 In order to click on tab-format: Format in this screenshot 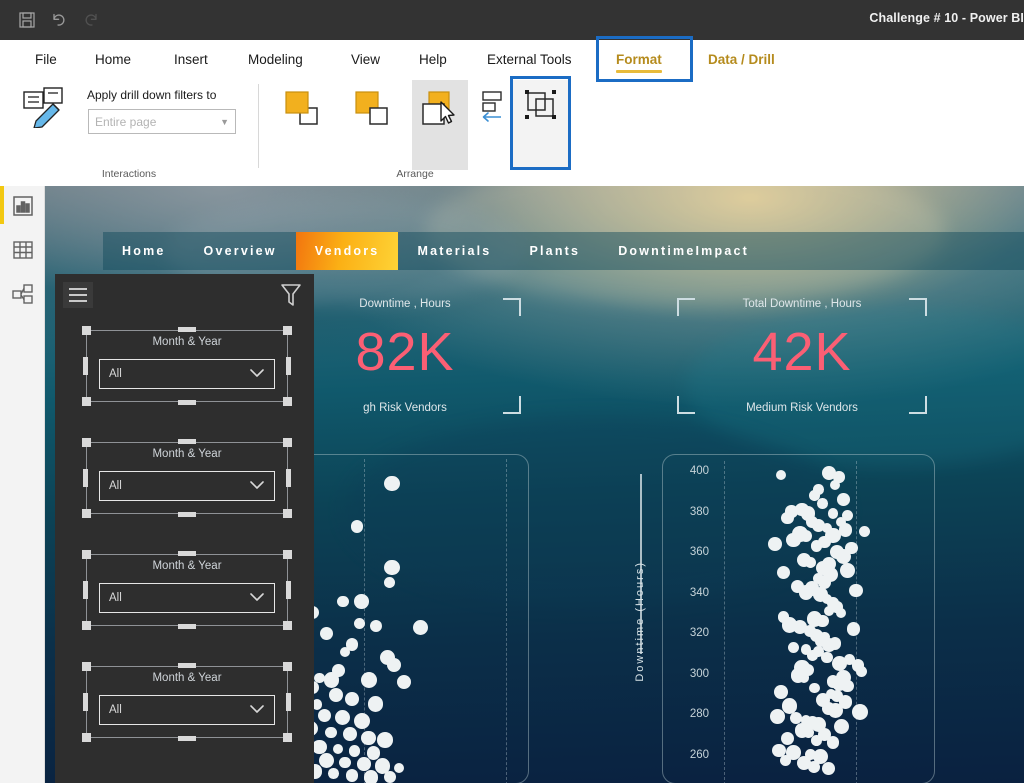, I will do `click(639, 59)`.